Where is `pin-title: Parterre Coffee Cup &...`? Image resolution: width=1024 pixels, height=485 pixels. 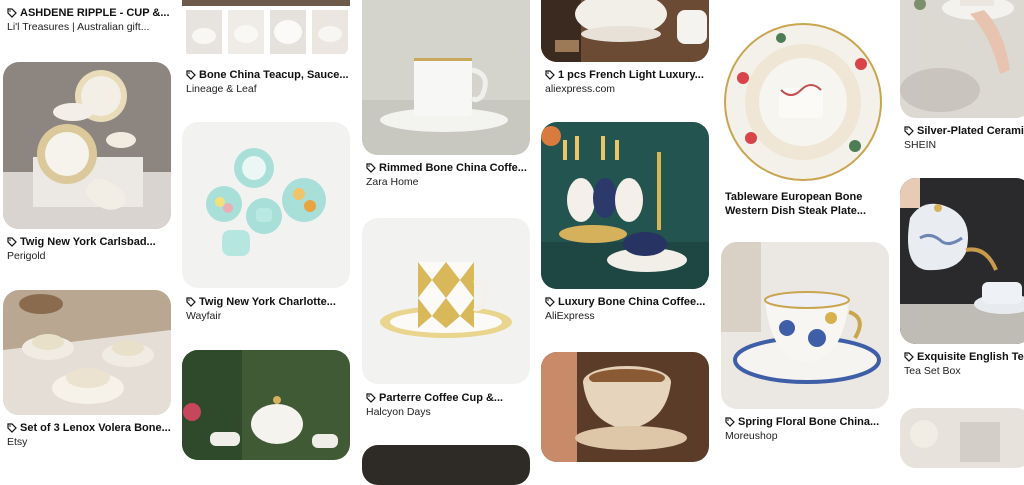
pin-title: Parterre Coffee Cup &... is located at coordinates (441, 398).